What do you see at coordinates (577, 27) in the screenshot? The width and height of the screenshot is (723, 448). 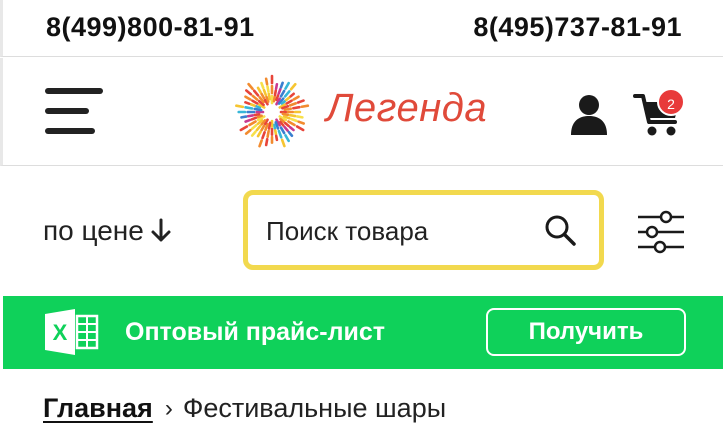 I see `phone-link-right: 8(495)737-81-91` at bounding box center [577, 27].